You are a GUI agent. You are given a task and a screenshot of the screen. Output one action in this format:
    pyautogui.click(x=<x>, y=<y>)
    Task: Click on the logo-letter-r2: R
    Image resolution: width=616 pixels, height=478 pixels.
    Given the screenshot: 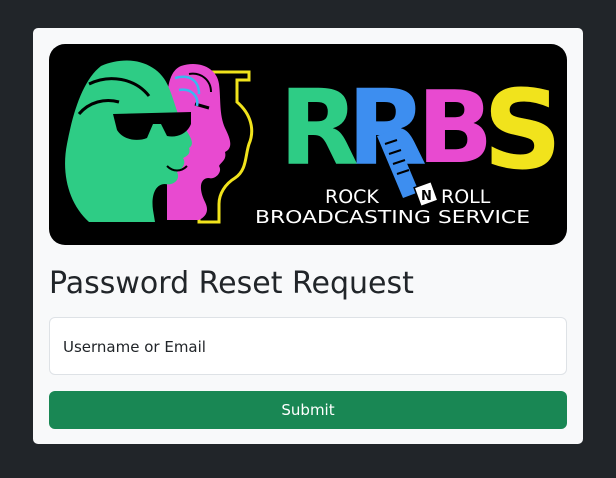 What is the action you would take?
    pyautogui.click(x=387, y=128)
    